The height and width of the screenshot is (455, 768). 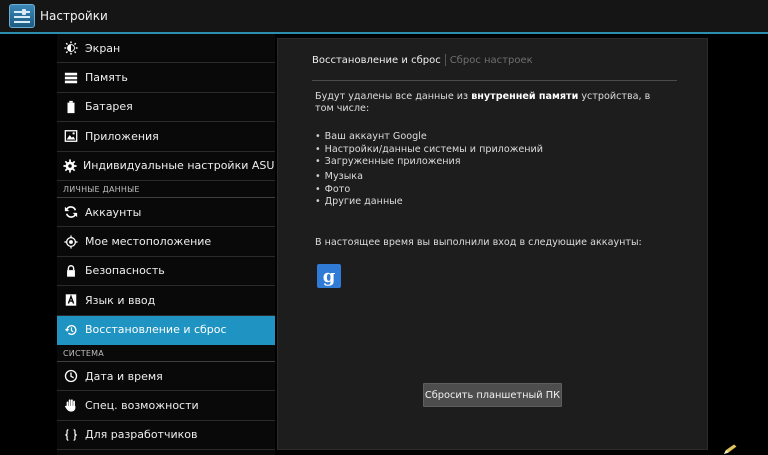 I want to click on breadcrumb: Восстановление и сброс Сброс настроек, so click(x=422, y=60).